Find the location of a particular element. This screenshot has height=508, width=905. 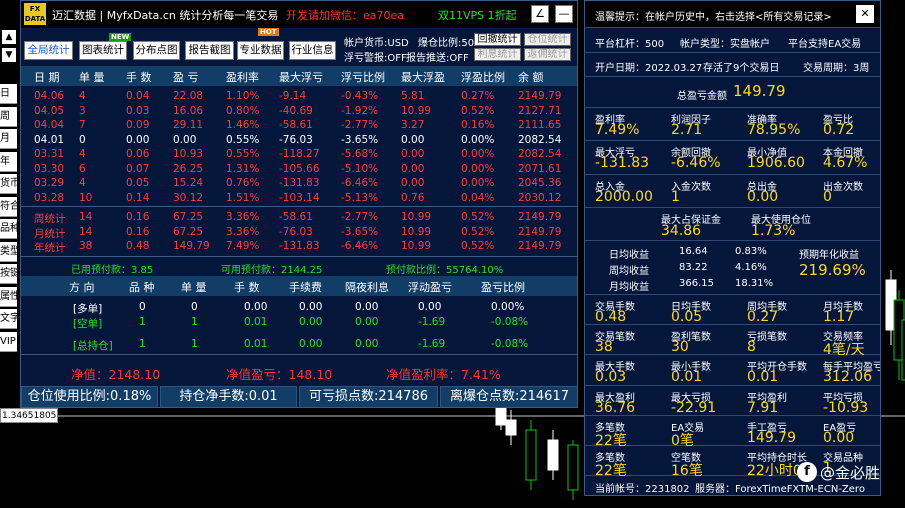

side-tab: 类型 is located at coordinates (8, 251).